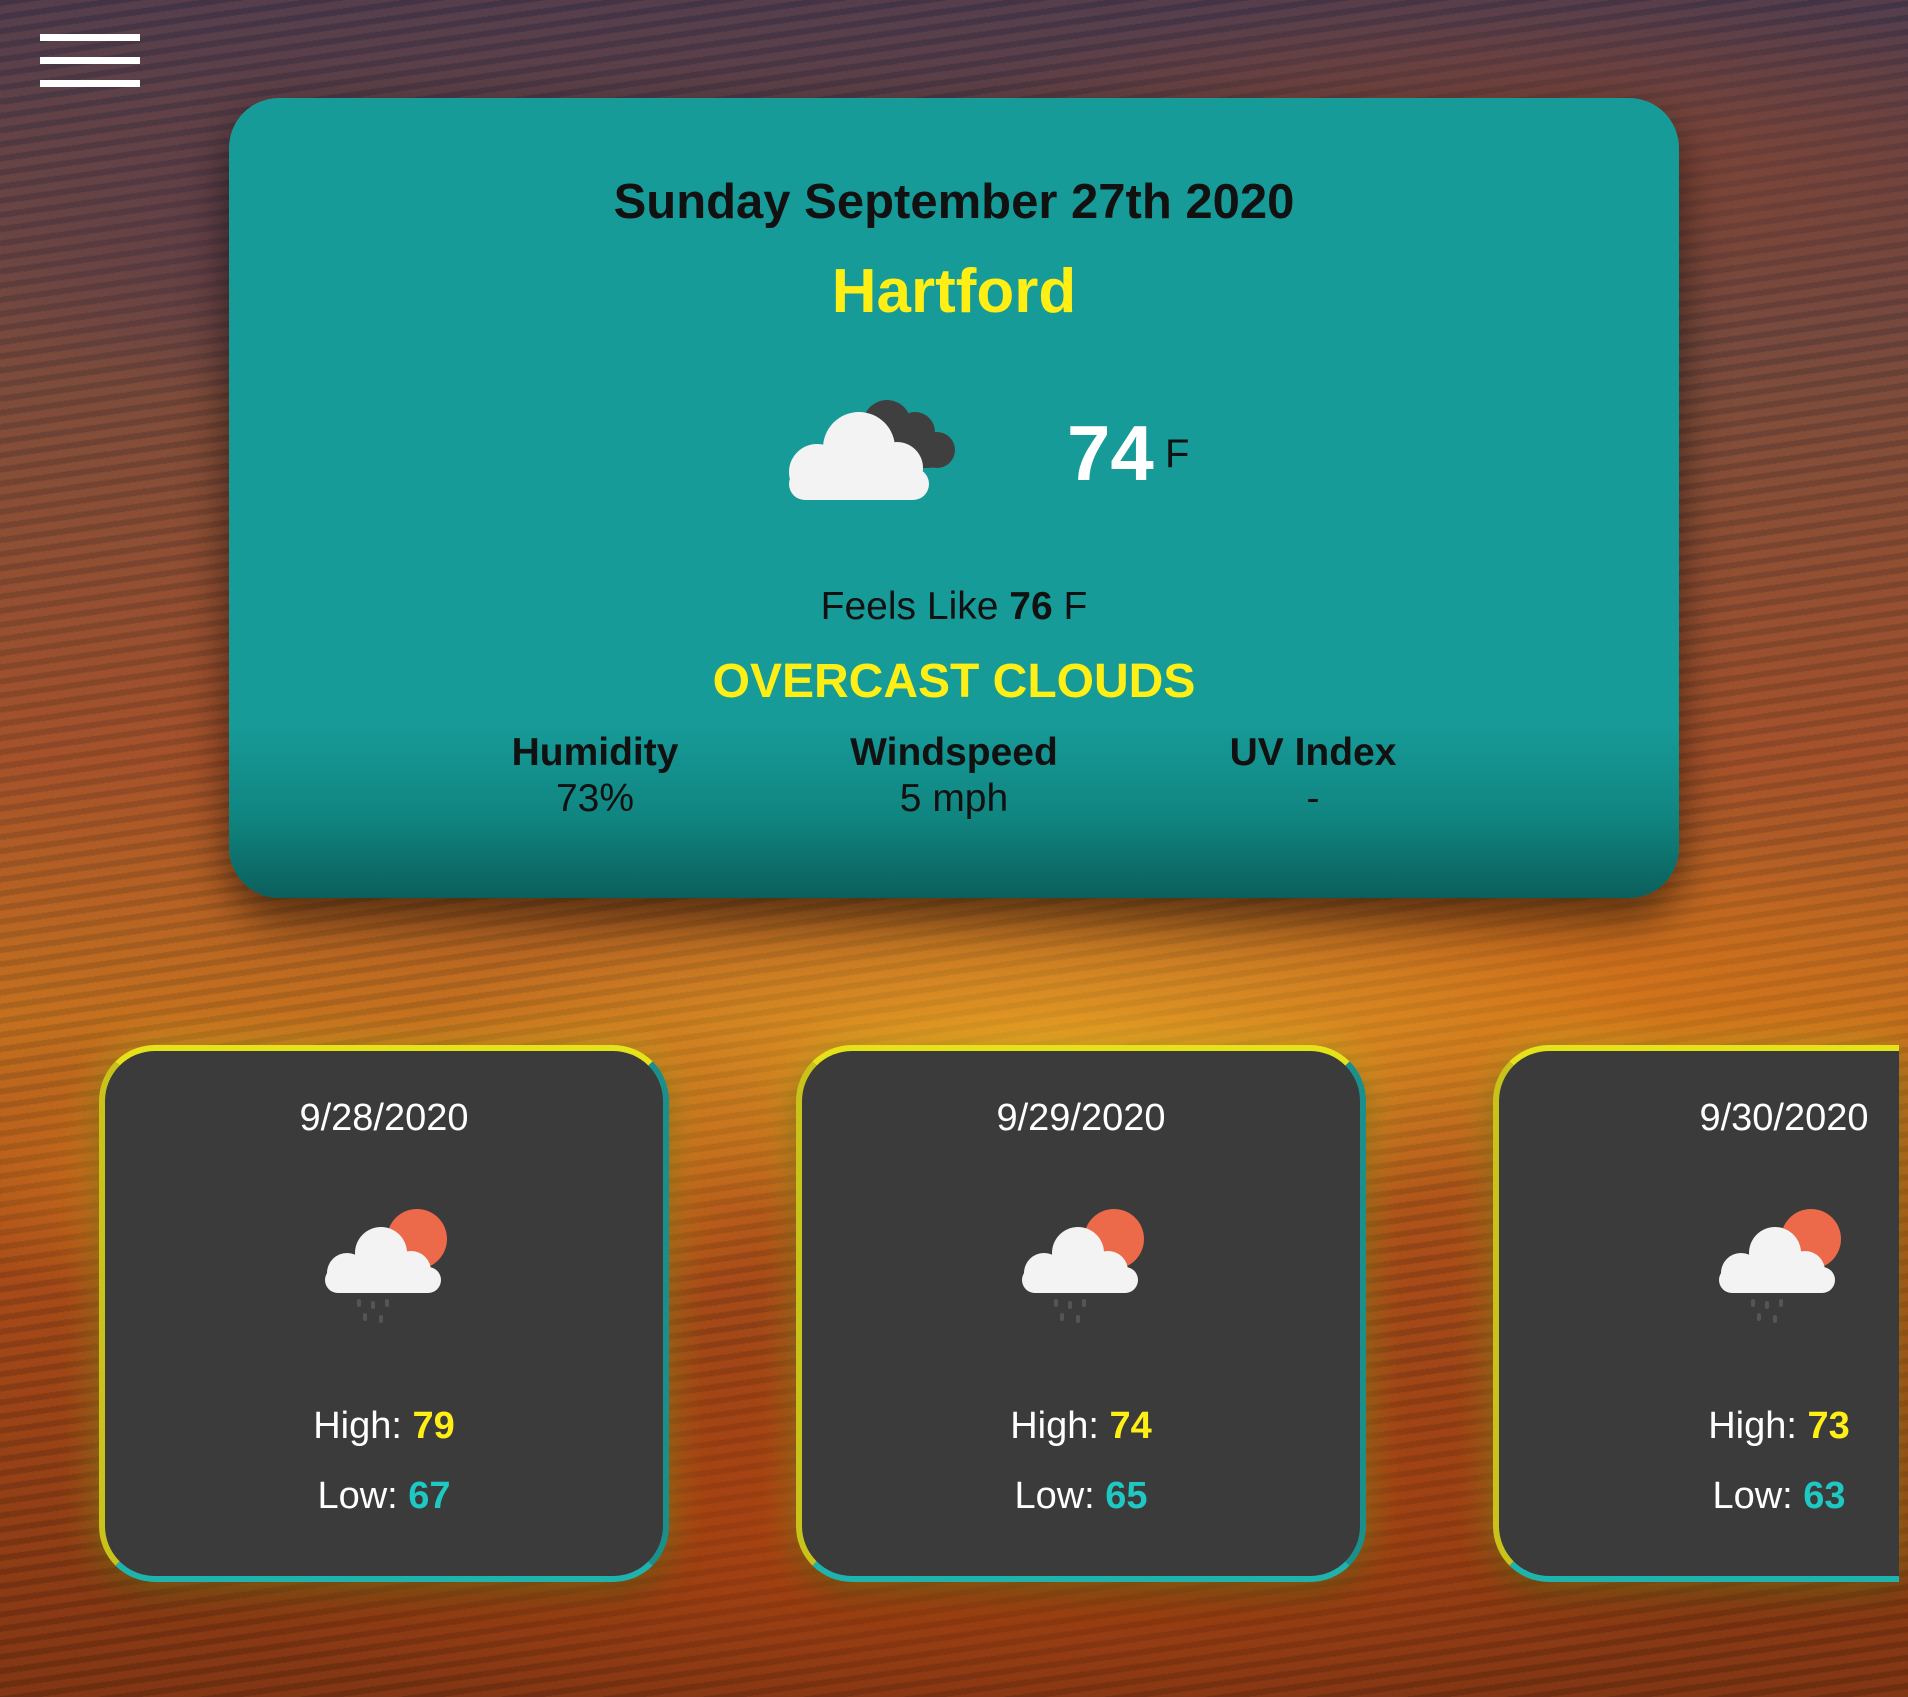  What do you see at coordinates (1313, 798) in the screenshot?
I see `uv-index-value: -` at bounding box center [1313, 798].